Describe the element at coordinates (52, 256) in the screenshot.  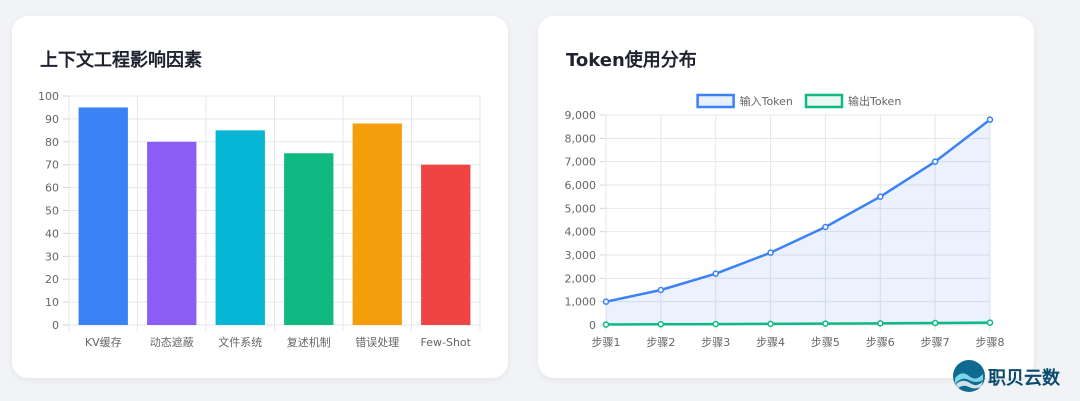
I see `y-tick-label: 30` at that location.